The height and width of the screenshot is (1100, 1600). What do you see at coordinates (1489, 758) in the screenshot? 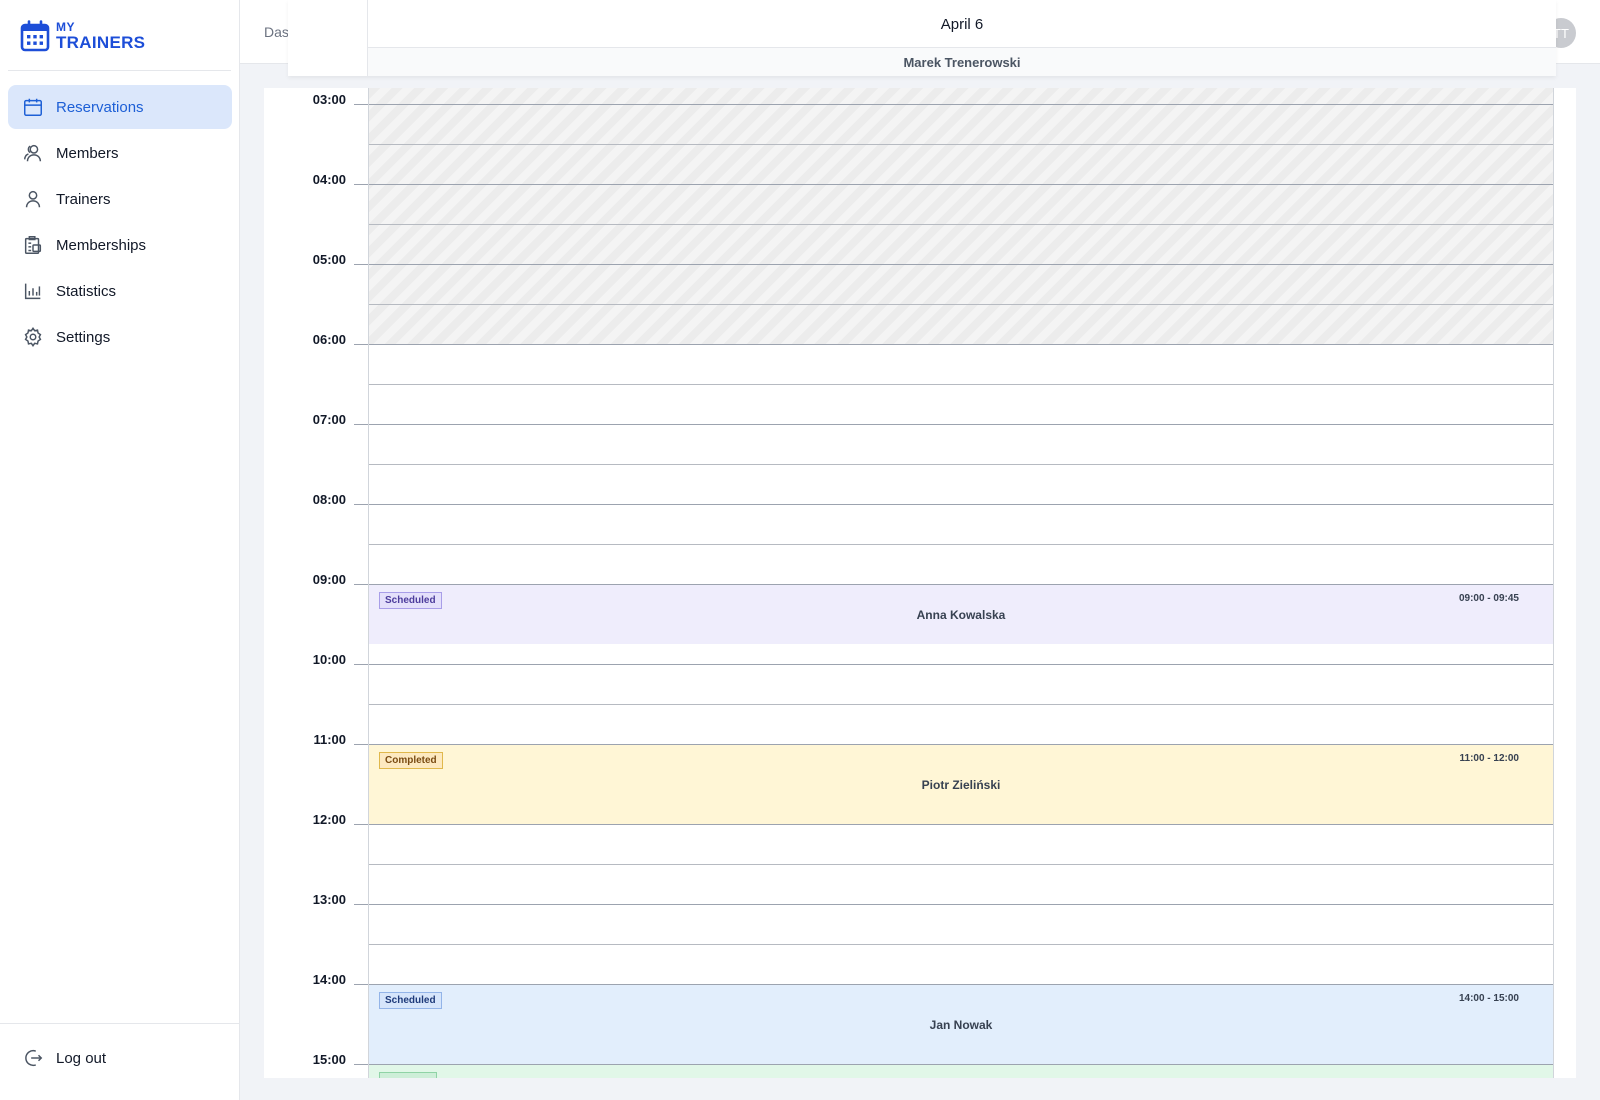
I see `event-time: 11:00 - 12:00` at bounding box center [1489, 758].